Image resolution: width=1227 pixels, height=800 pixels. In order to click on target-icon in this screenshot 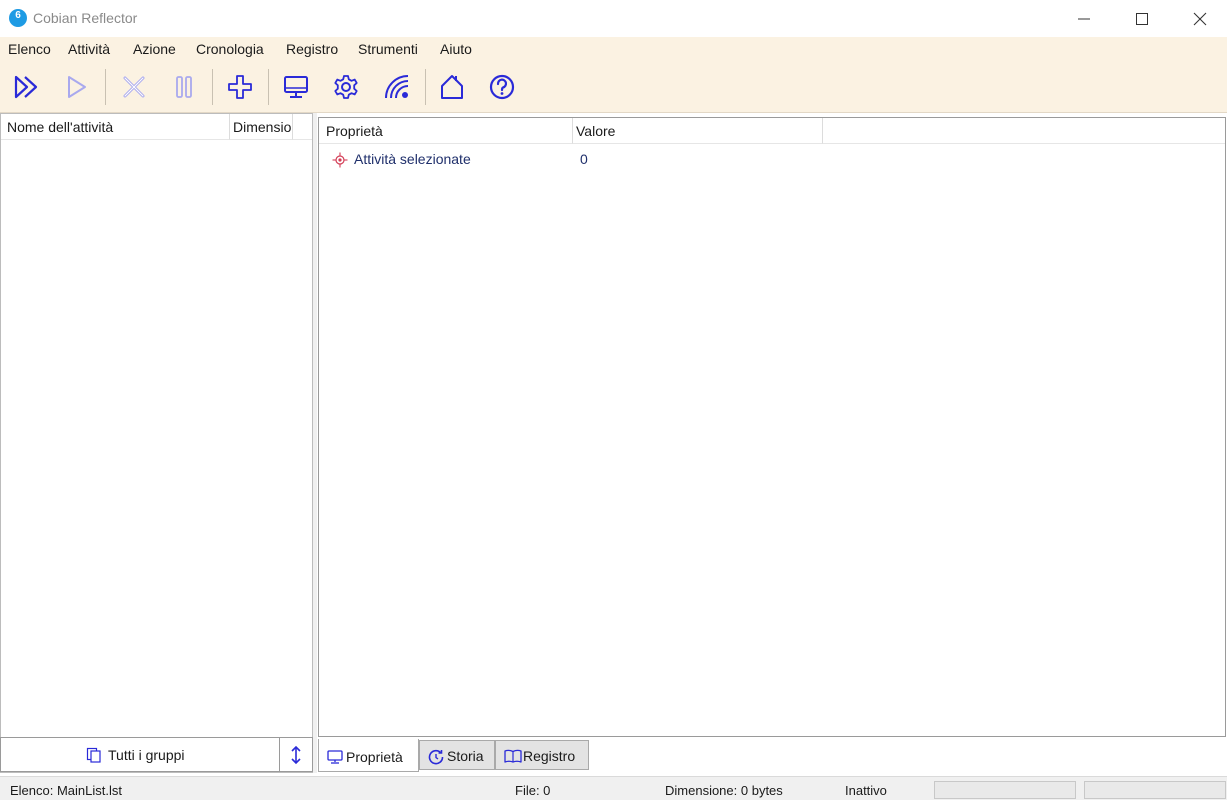, I will do `click(340, 160)`.